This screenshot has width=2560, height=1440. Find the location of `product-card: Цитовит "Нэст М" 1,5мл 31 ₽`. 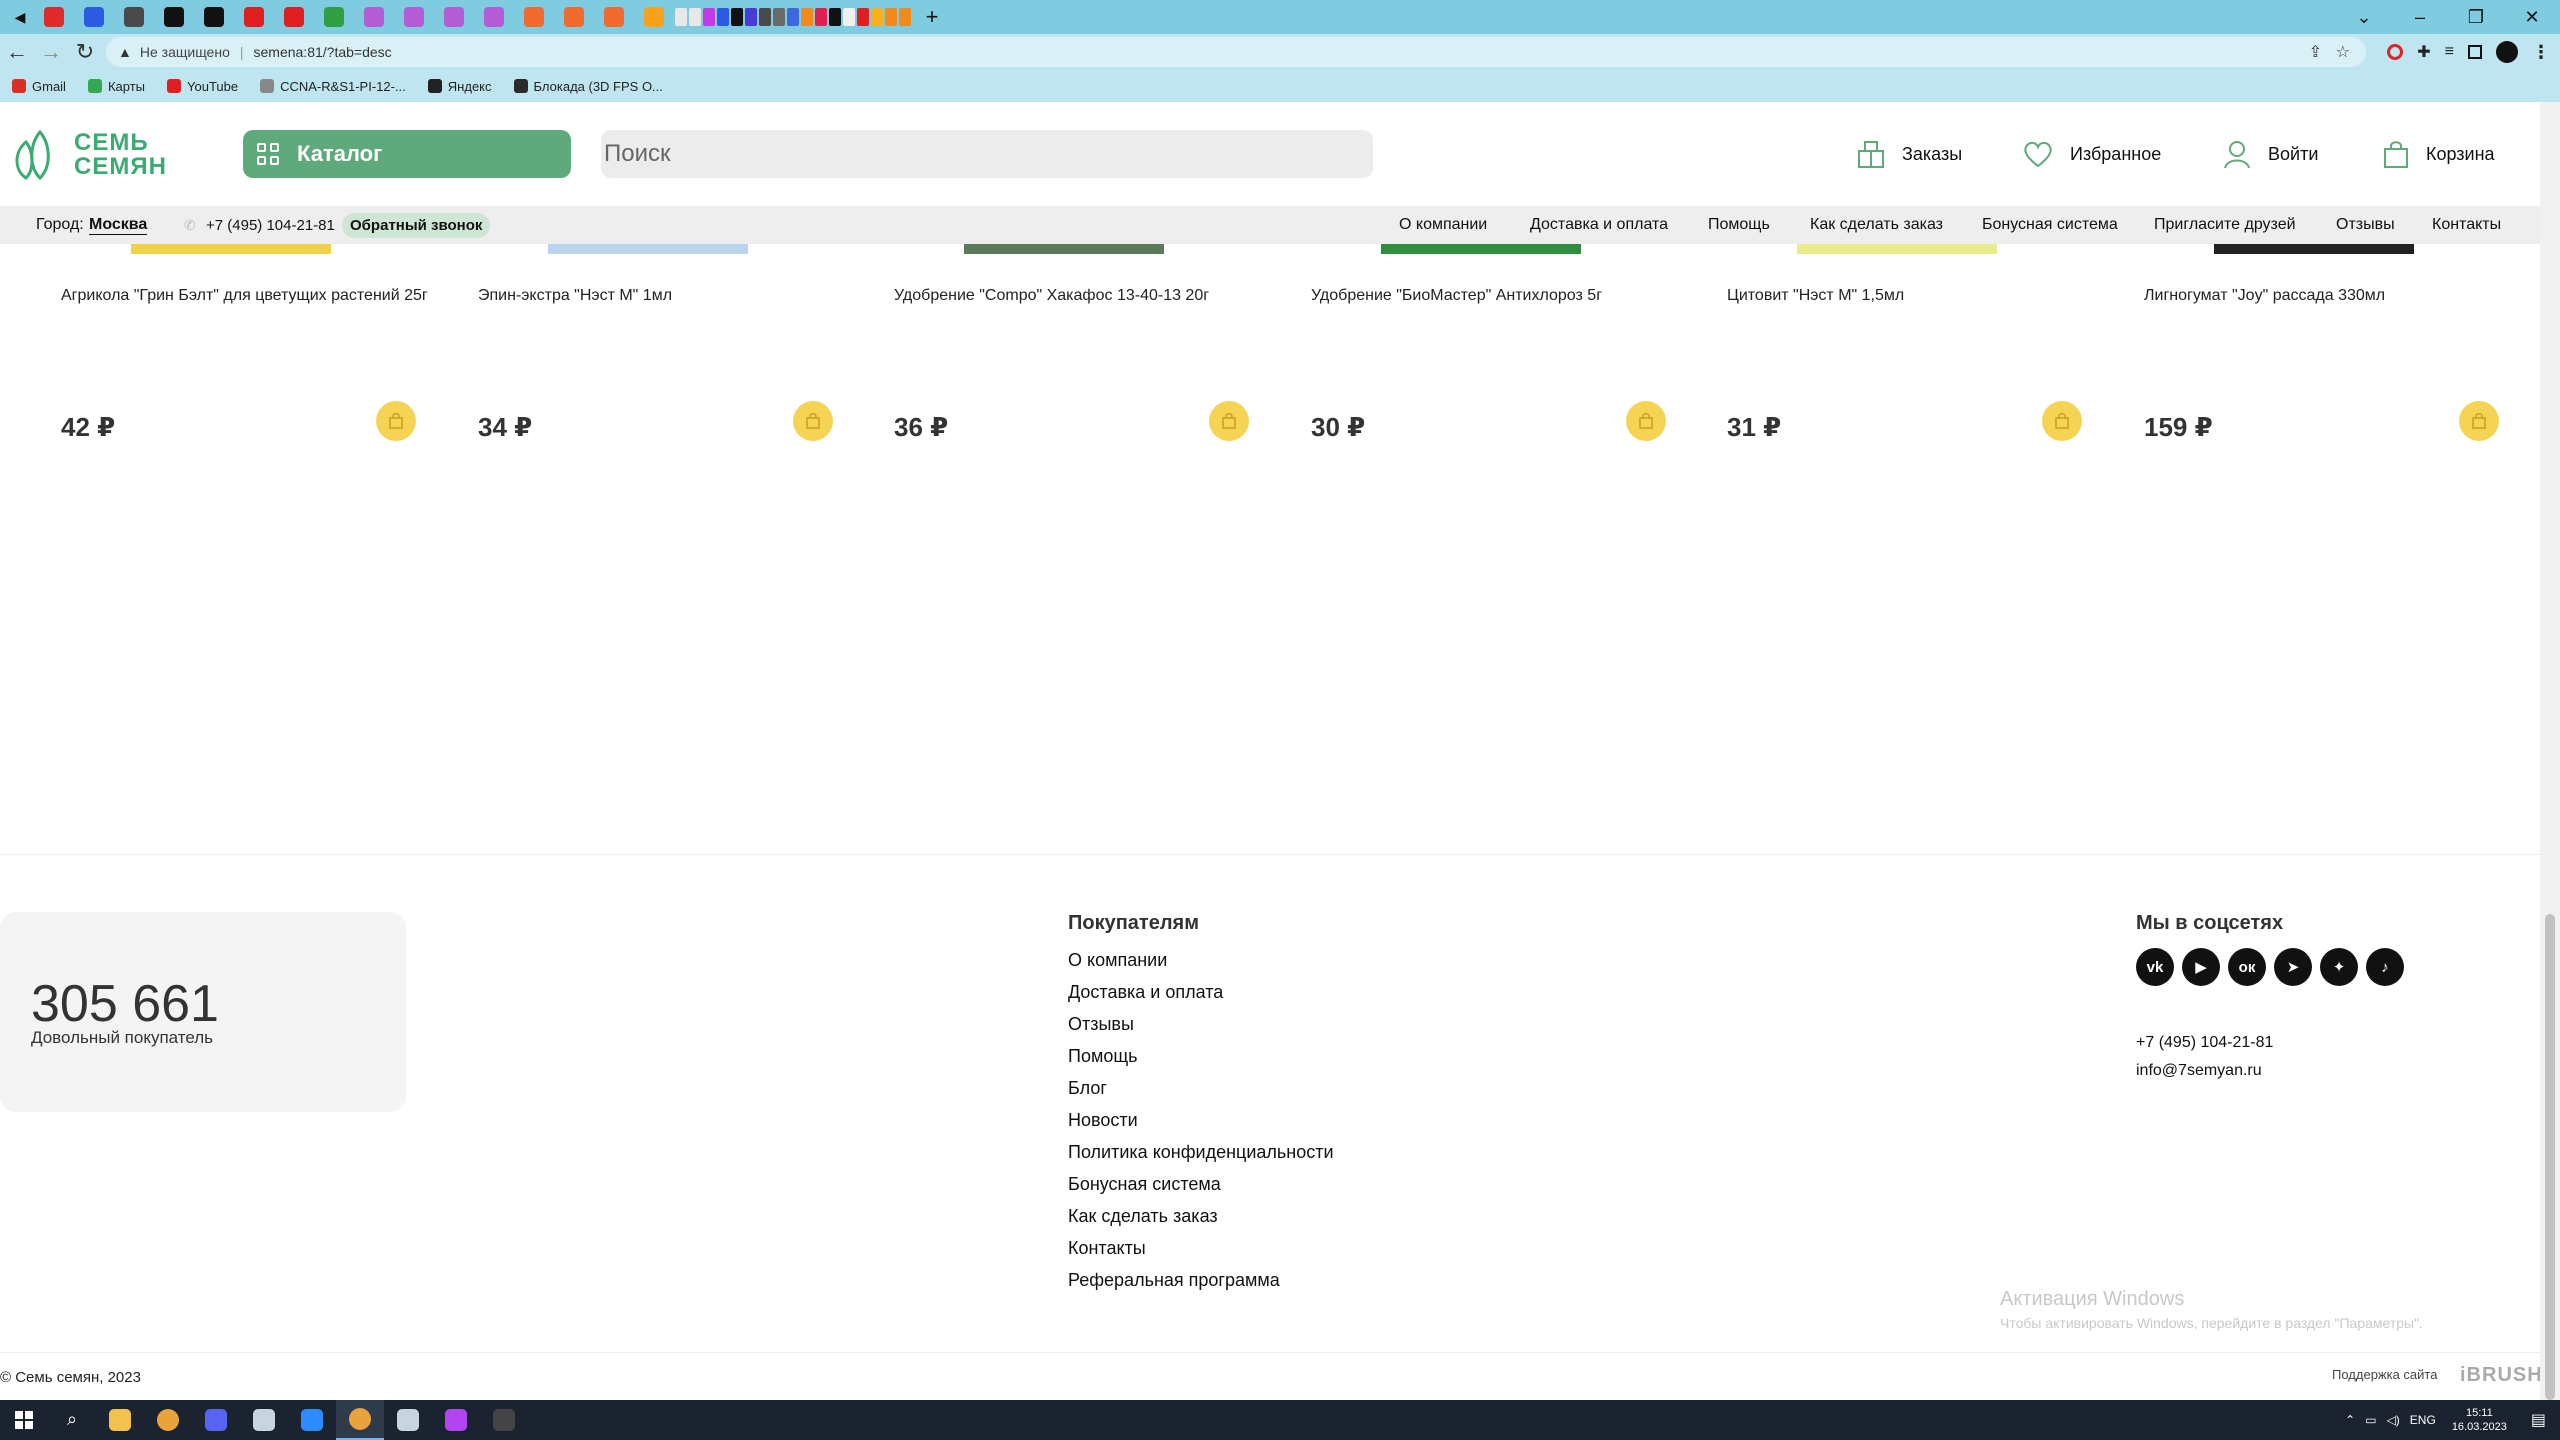

product-card: Цитовит "Нэст М" 1,5мл 31 ₽ is located at coordinates (1935, 349).